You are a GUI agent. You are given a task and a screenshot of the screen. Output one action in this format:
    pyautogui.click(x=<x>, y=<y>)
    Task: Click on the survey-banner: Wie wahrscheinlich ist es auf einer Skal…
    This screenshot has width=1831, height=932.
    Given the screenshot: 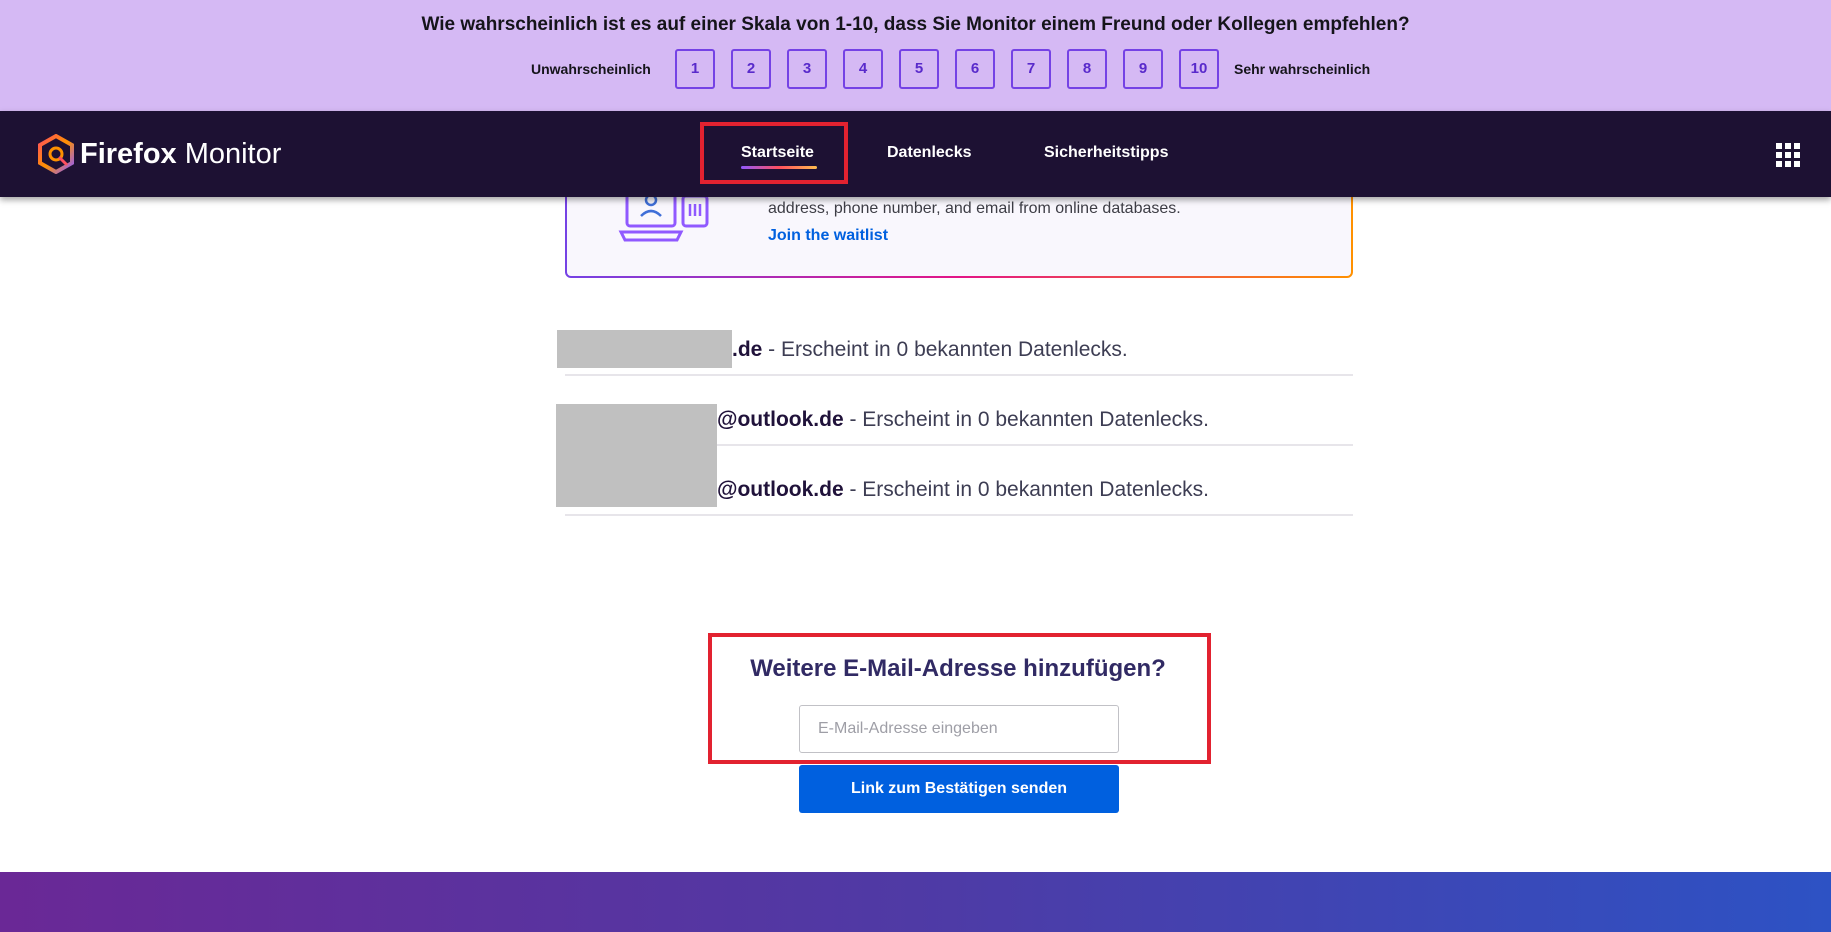 What is the action you would take?
    pyautogui.click(x=915, y=55)
    